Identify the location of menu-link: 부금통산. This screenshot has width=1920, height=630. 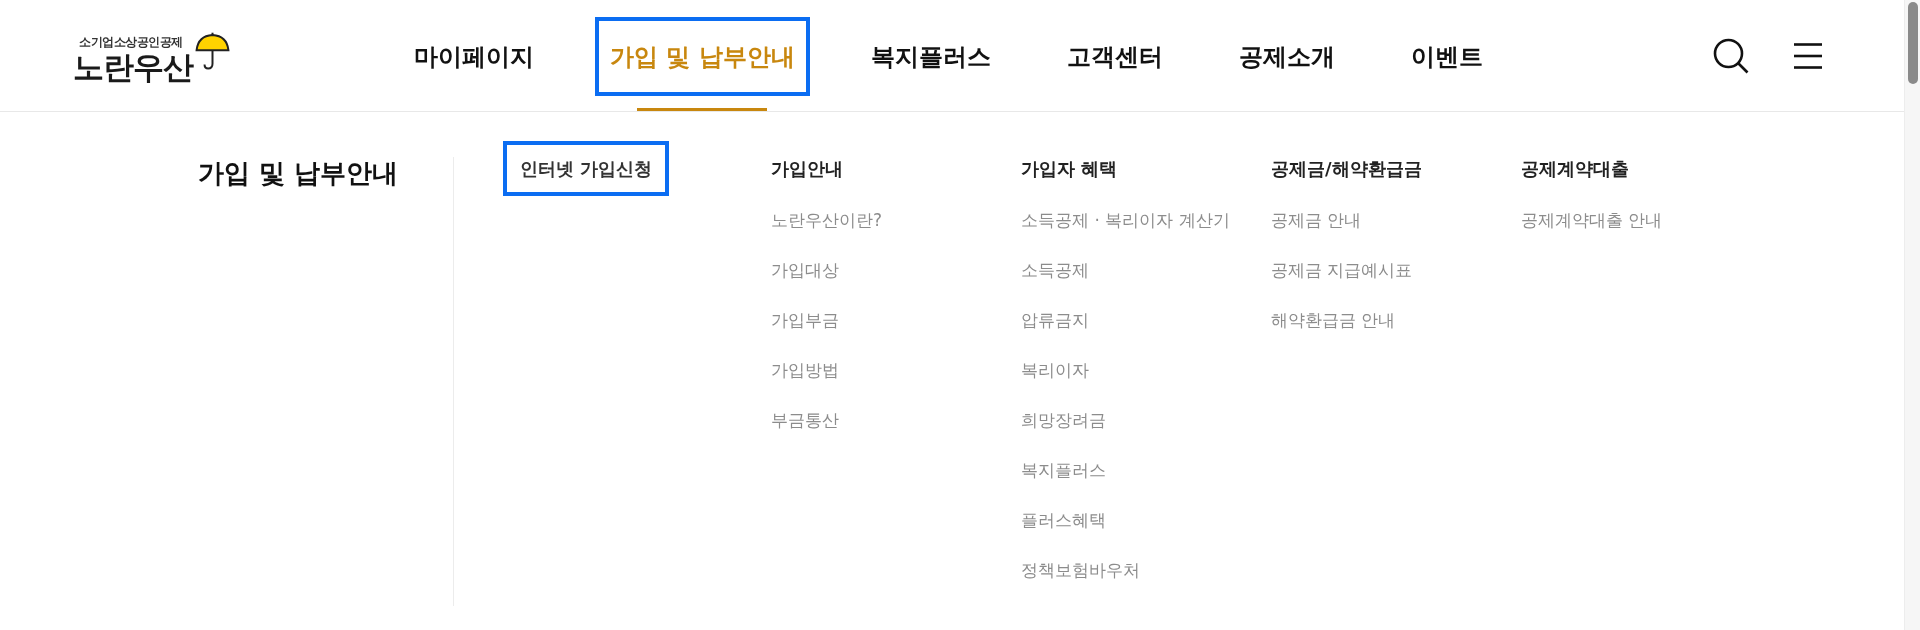
(805, 420).